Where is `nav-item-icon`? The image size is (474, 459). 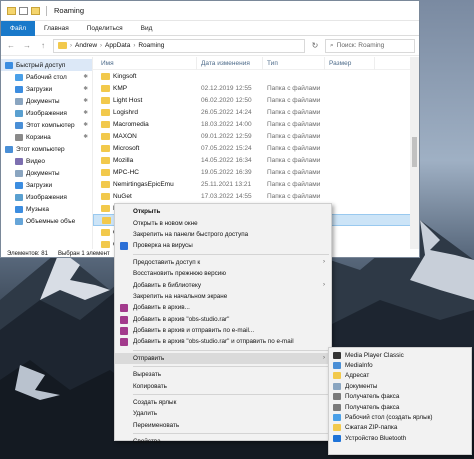 nav-item-icon is located at coordinates (19, 89).